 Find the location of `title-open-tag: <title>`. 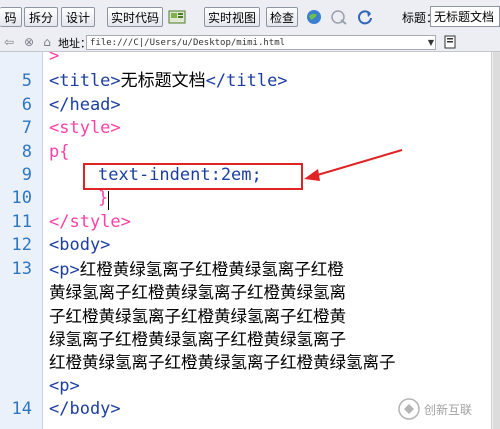

title-open-tag: <title> is located at coordinates (85, 81).